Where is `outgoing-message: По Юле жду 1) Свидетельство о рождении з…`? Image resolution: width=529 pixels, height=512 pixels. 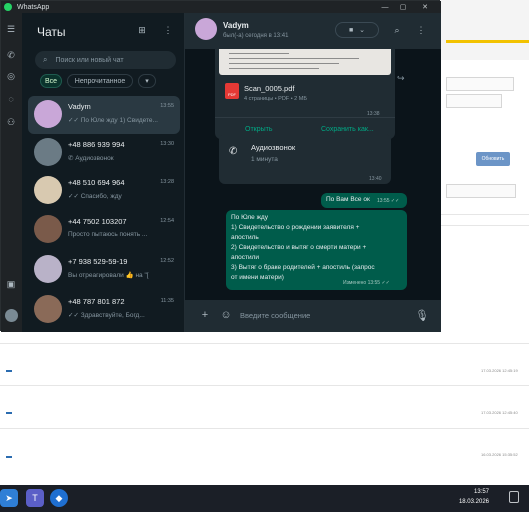
outgoing-message: По Юле жду 1) Свидетельство о рождении з… is located at coordinates (316, 250).